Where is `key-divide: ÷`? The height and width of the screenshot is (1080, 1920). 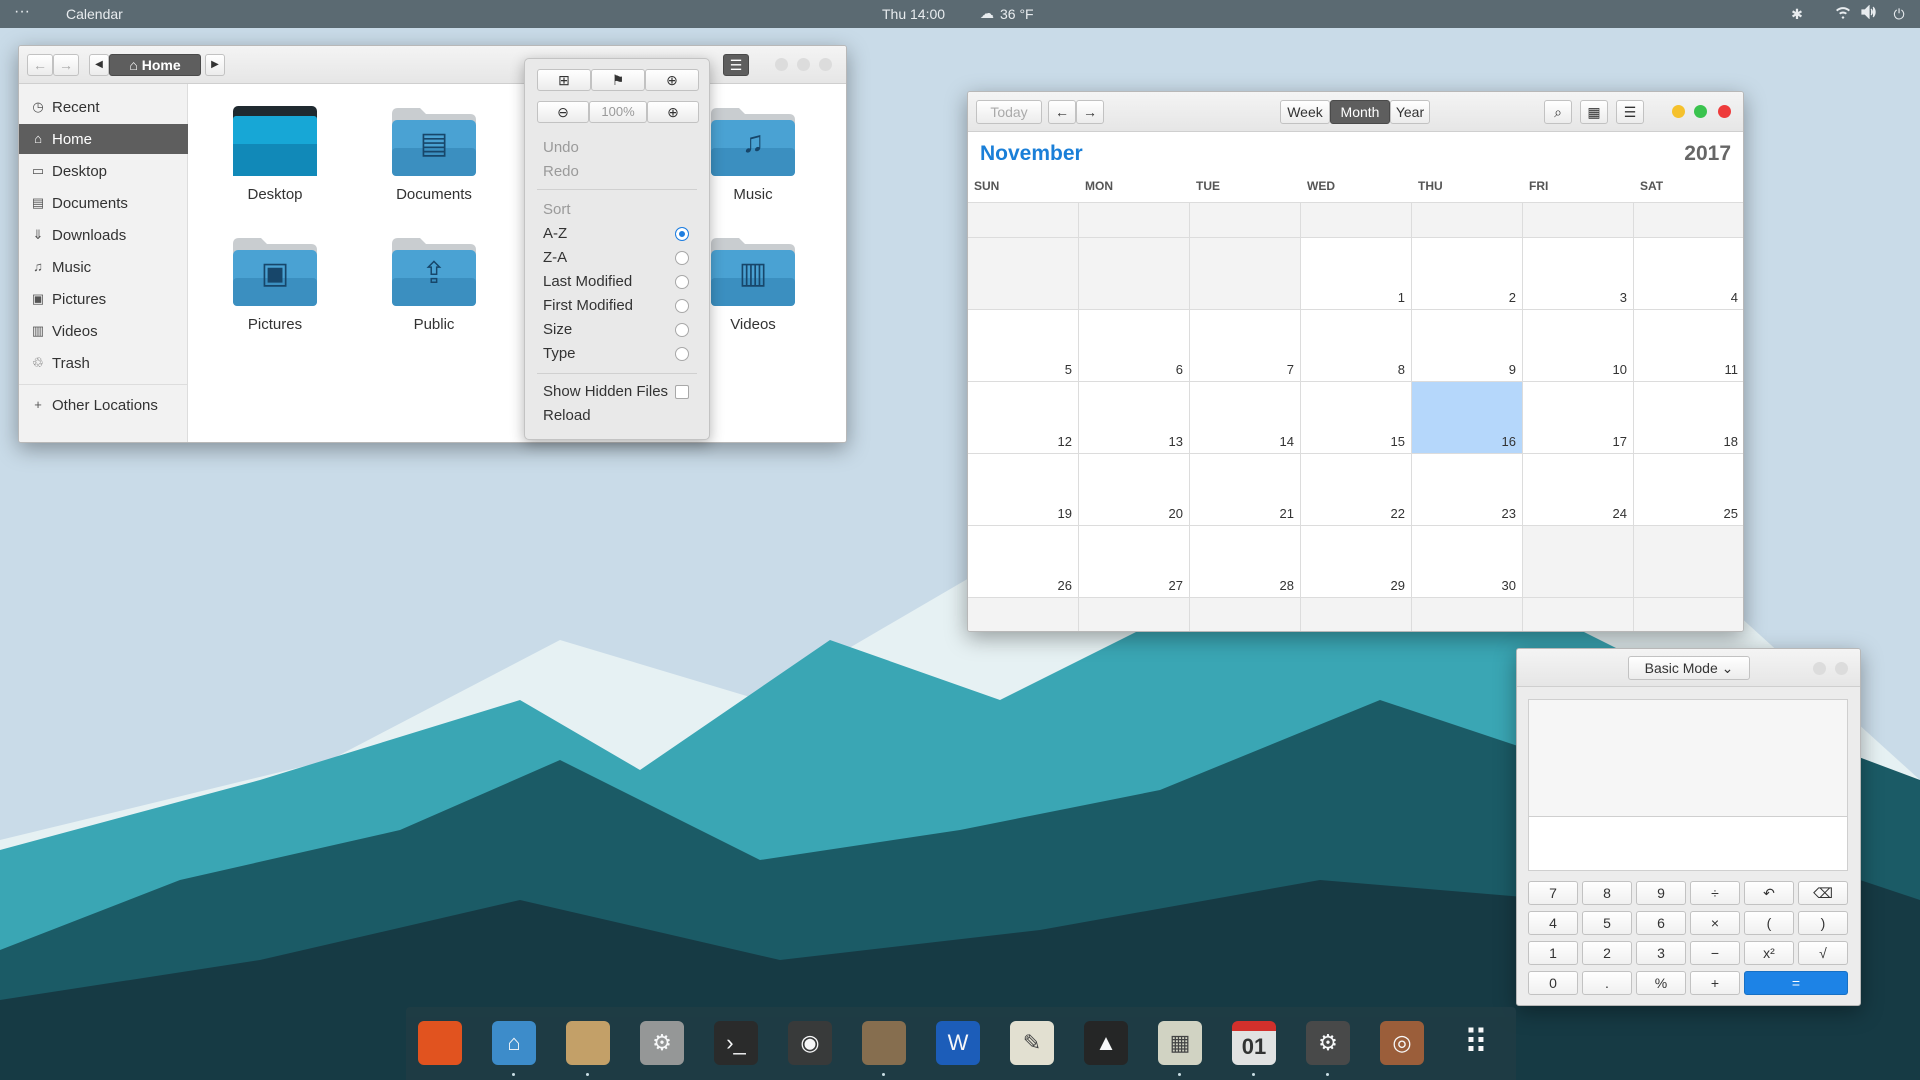 key-divide: ÷ is located at coordinates (1715, 893).